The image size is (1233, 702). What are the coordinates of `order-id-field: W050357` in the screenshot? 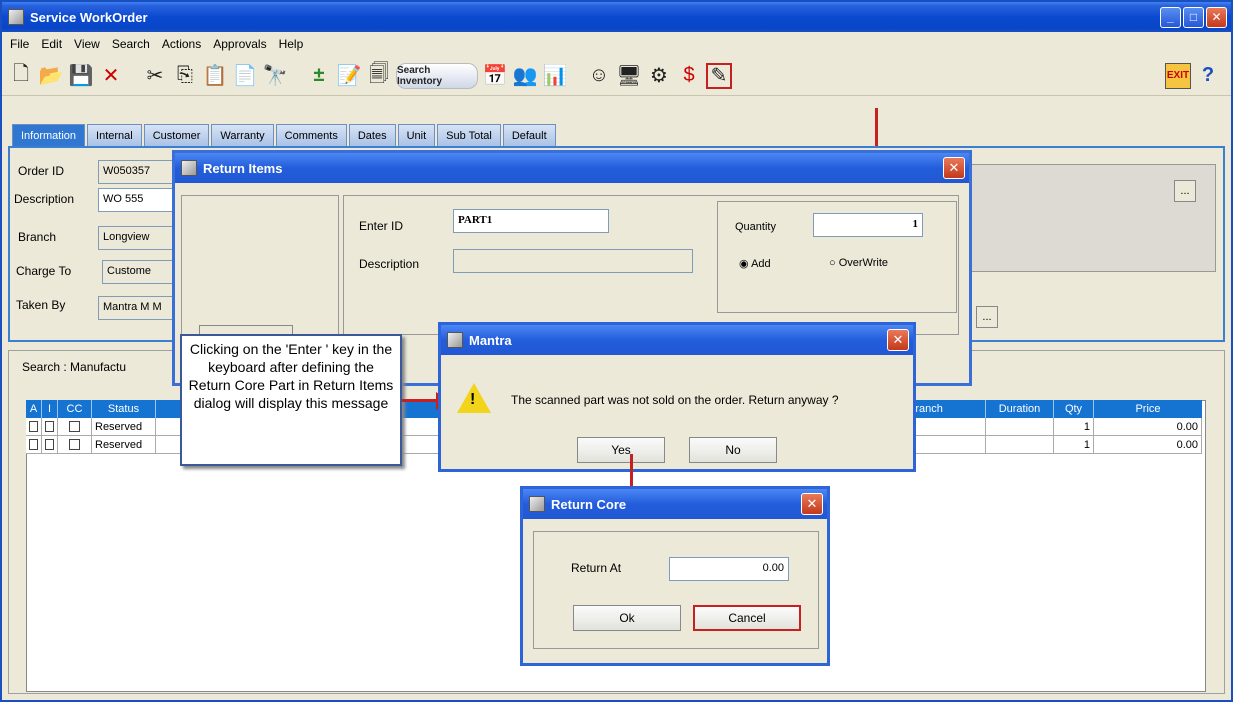 It's located at (136, 172).